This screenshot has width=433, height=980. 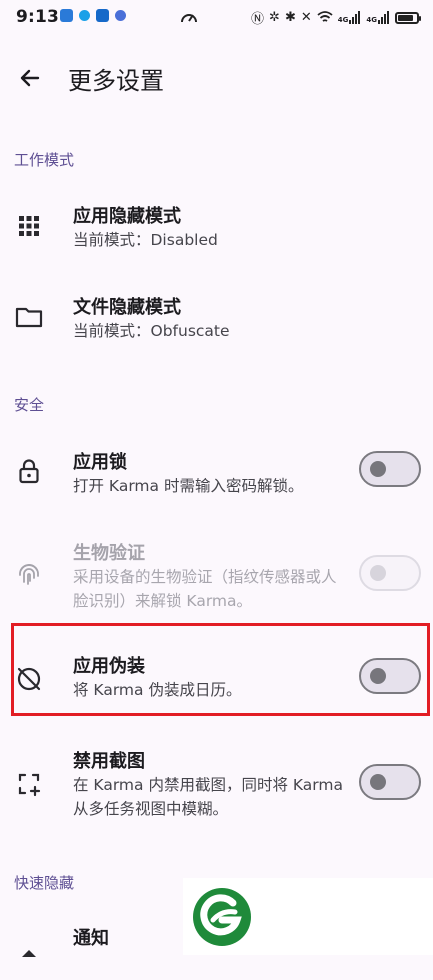 I want to click on screenshot-icon, so click(x=29, y=784).